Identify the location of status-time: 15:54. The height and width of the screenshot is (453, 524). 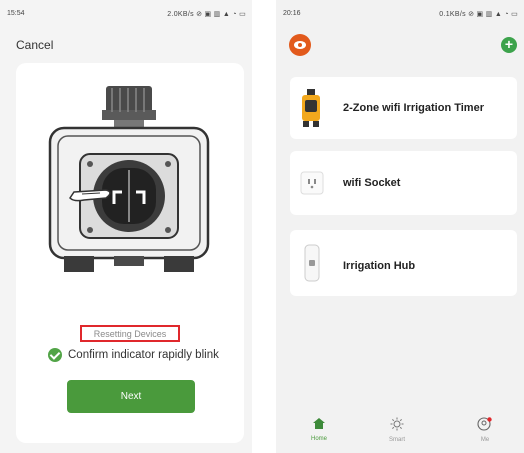
(16, 13).